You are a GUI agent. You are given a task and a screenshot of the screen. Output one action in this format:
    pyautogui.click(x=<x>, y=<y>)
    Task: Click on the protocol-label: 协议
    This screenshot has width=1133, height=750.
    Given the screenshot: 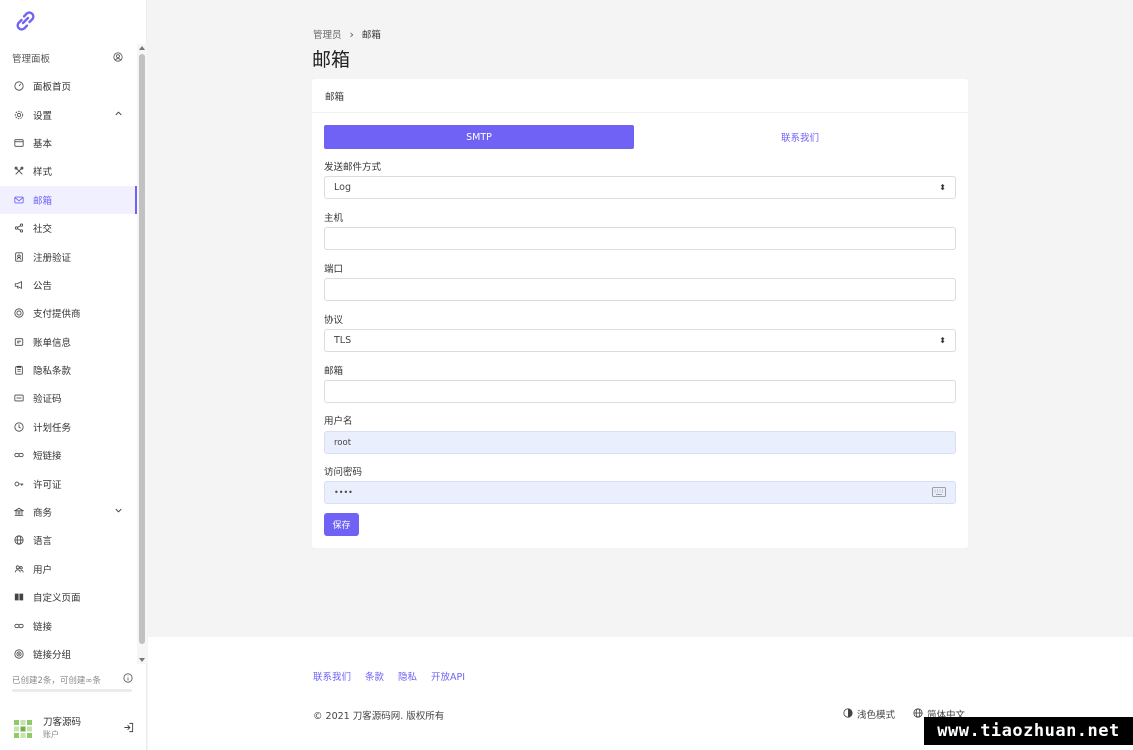 What is the action you would take?
    pyautogui.click(x=334, y=320)
    